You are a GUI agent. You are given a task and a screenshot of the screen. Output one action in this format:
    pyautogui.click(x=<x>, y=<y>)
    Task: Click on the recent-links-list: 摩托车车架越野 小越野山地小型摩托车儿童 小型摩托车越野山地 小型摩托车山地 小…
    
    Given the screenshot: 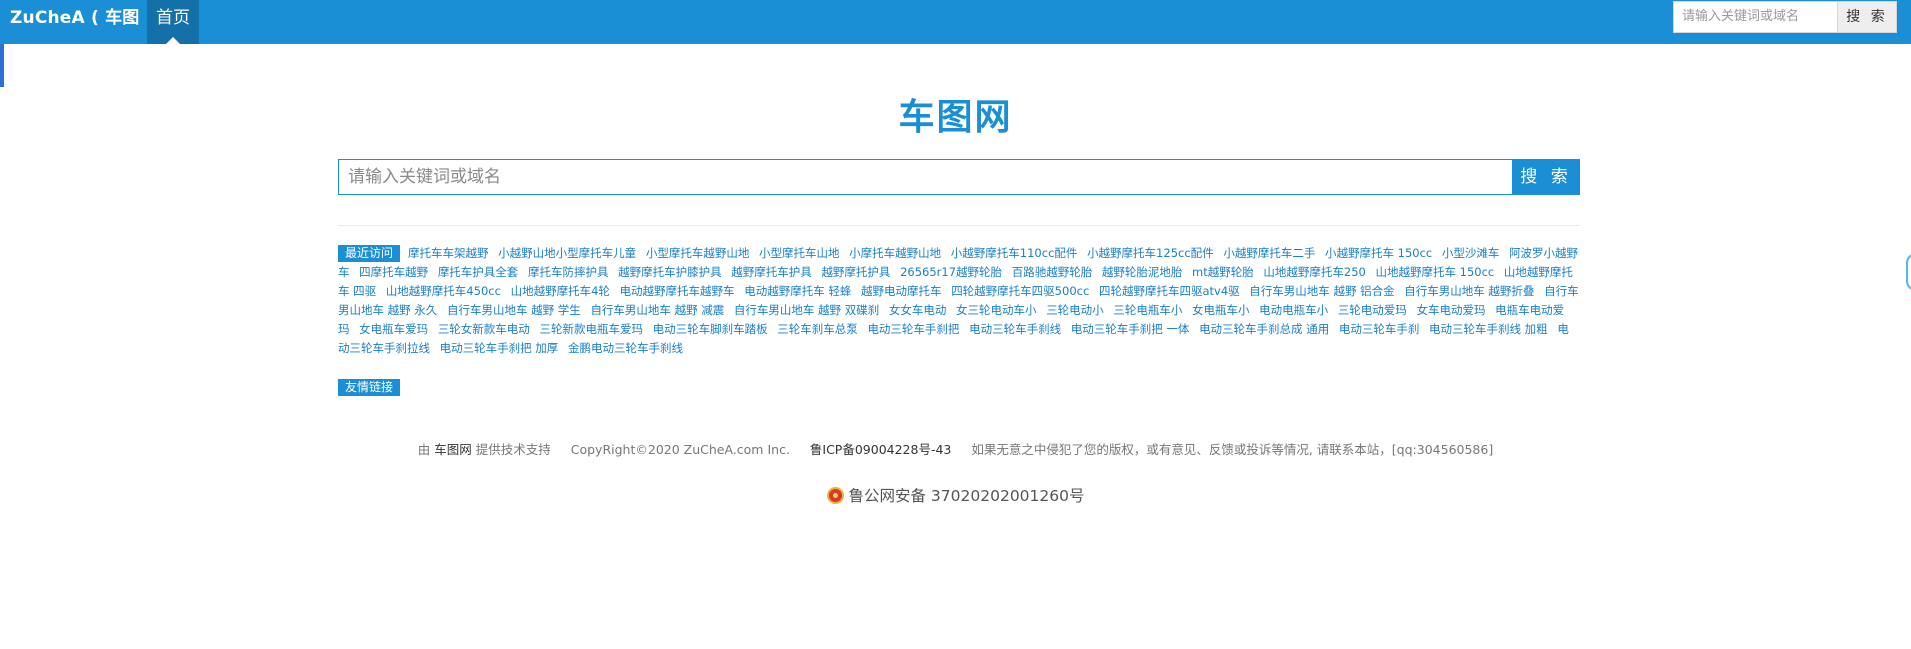 What is the action you would take?
    pyautogui.click(x=958, y=300)
    